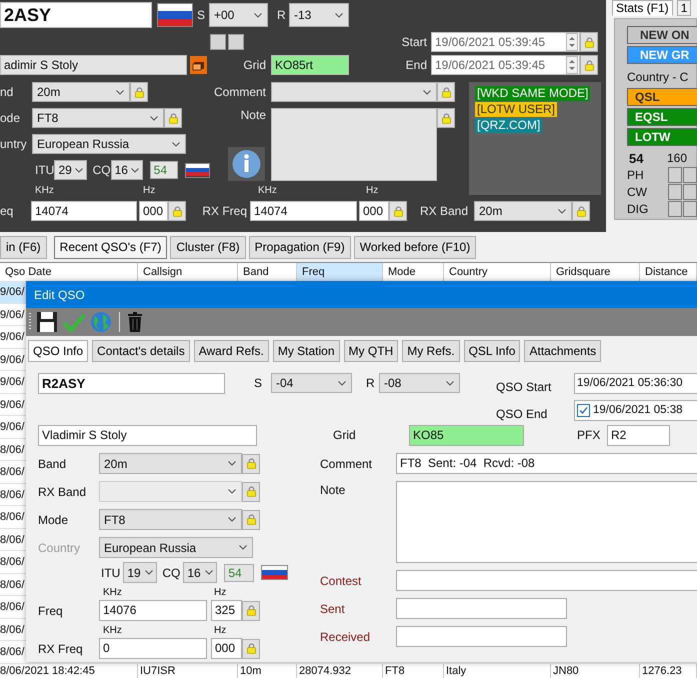  I want to click on frequency-field: 0, so click(153, 648).